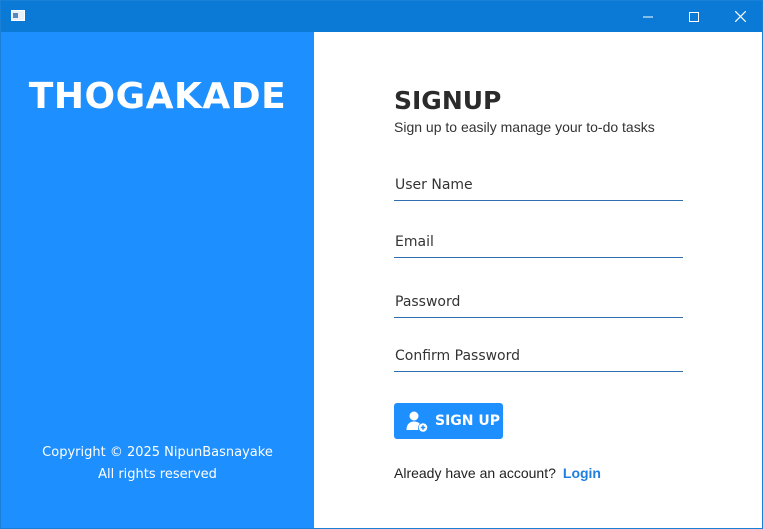 The image size is (763, 529). What do you see at coordinates (538, 356) in the screenshot?
I see `confirm-password-field` at bounding box center [538, 356].